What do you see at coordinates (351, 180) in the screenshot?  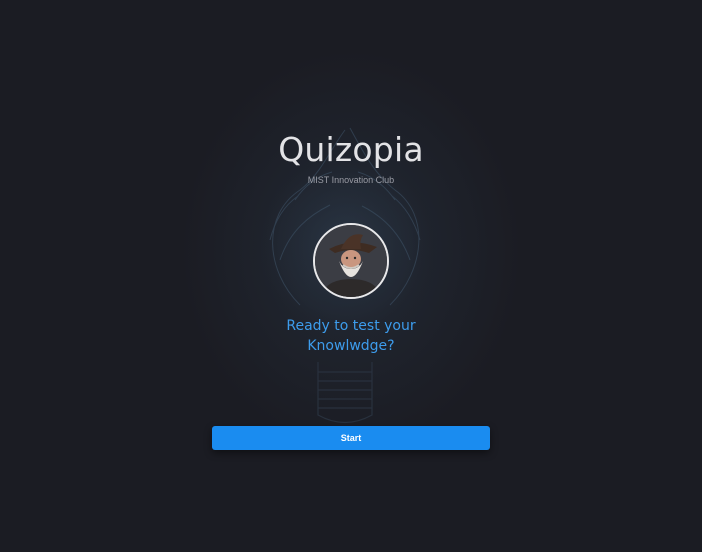 I see `app-subtitle: MIST Innovation Club` at bounding box center [351, 180].